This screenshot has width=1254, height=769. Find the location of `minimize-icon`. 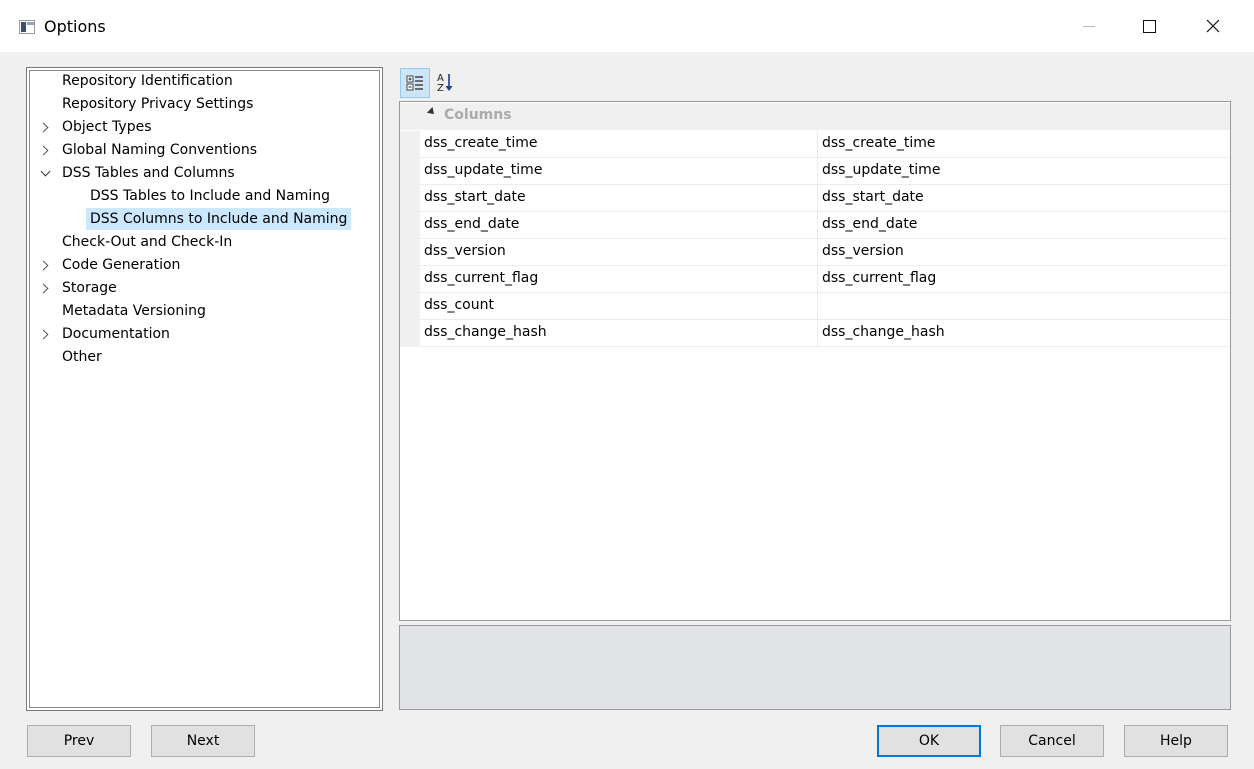

minimize-icon is located at coordinates (1089, 26).